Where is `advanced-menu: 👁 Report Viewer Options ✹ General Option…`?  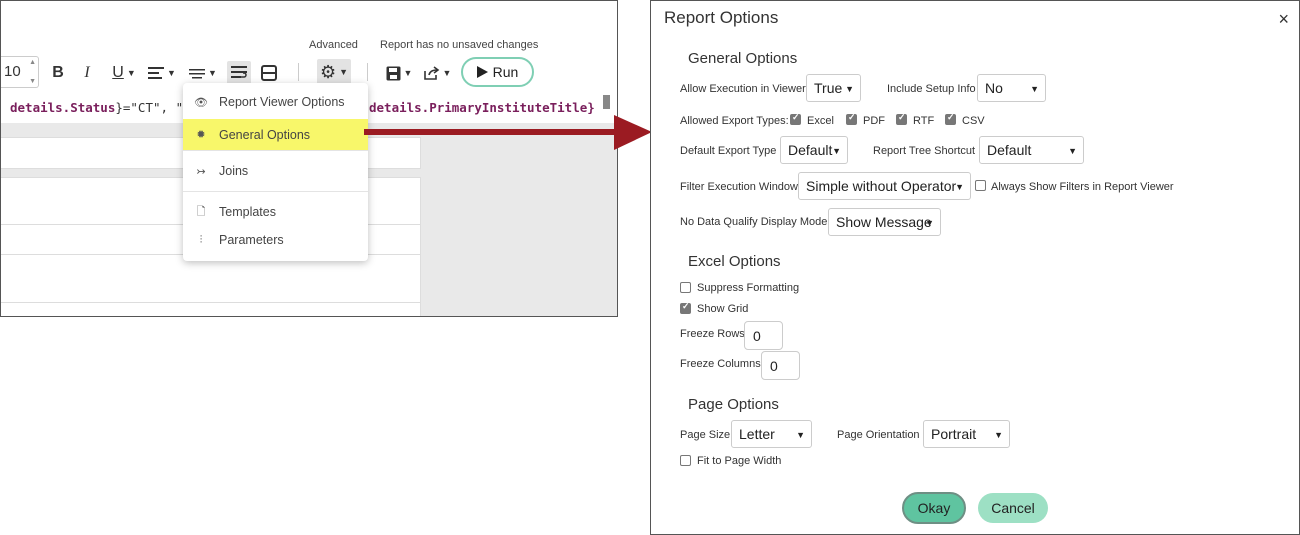
advanced-menu: 👁 Report Viewer Options ✹ General Option… is located at coordinates (275, 172).